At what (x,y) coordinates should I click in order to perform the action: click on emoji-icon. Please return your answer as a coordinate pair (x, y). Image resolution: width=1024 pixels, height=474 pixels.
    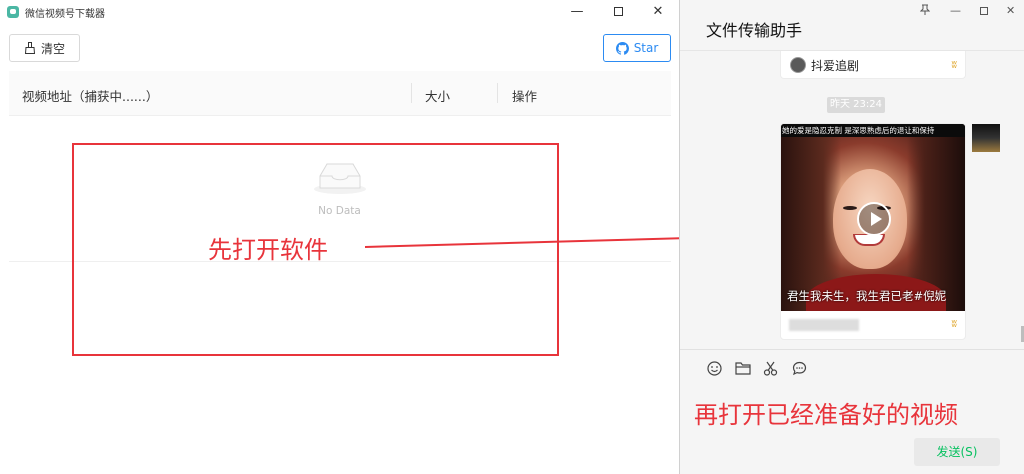
    Looking at the image, I should click on (714, 370).